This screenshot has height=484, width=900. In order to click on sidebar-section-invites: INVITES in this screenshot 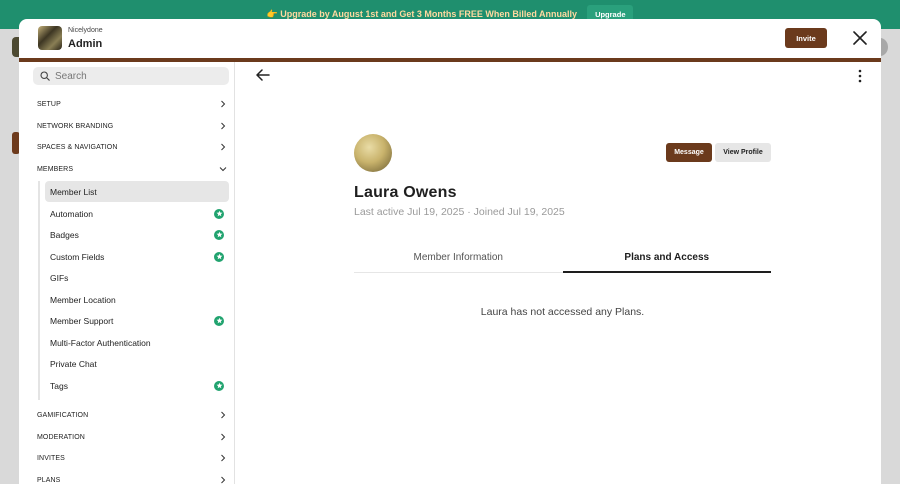, I will do `click(132, 458)`.